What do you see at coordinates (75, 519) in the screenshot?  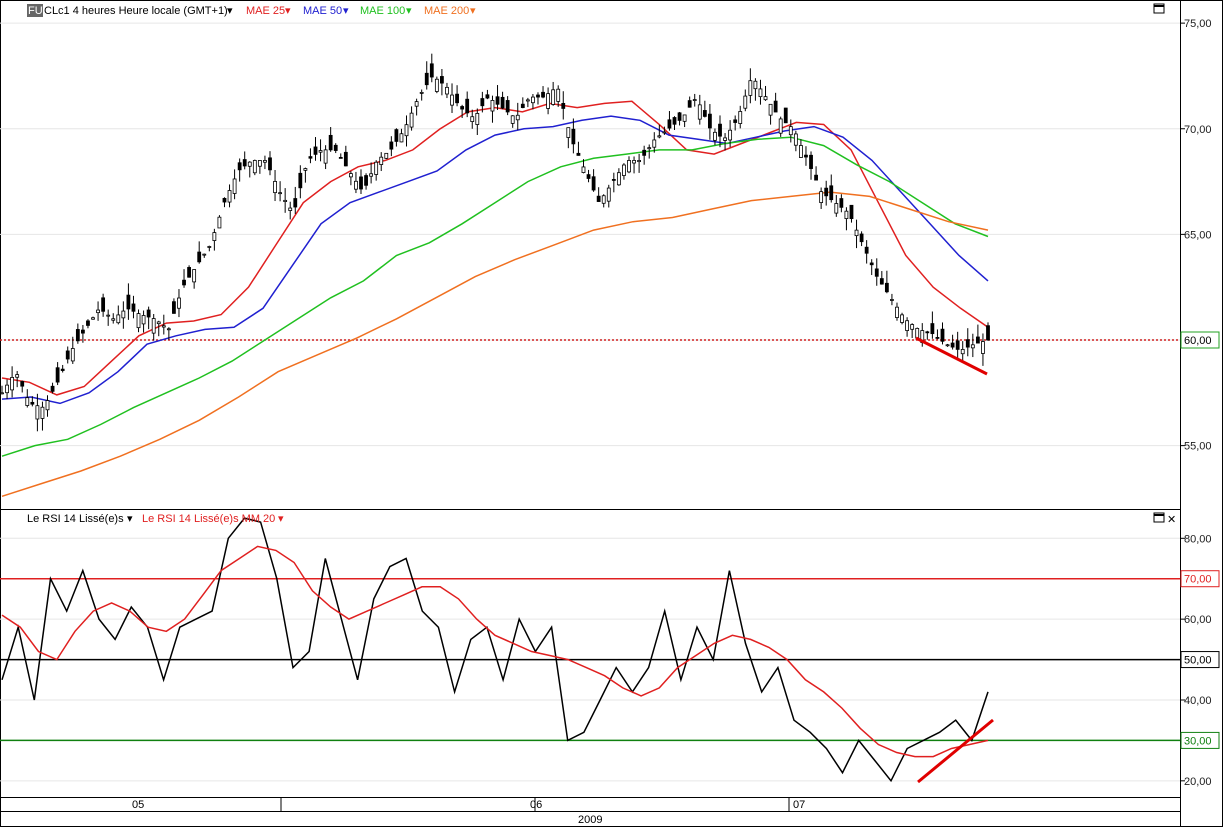 I see `rsi-label: Le RSI 14 Lissé(e)s` at bounding box center [75, 519].